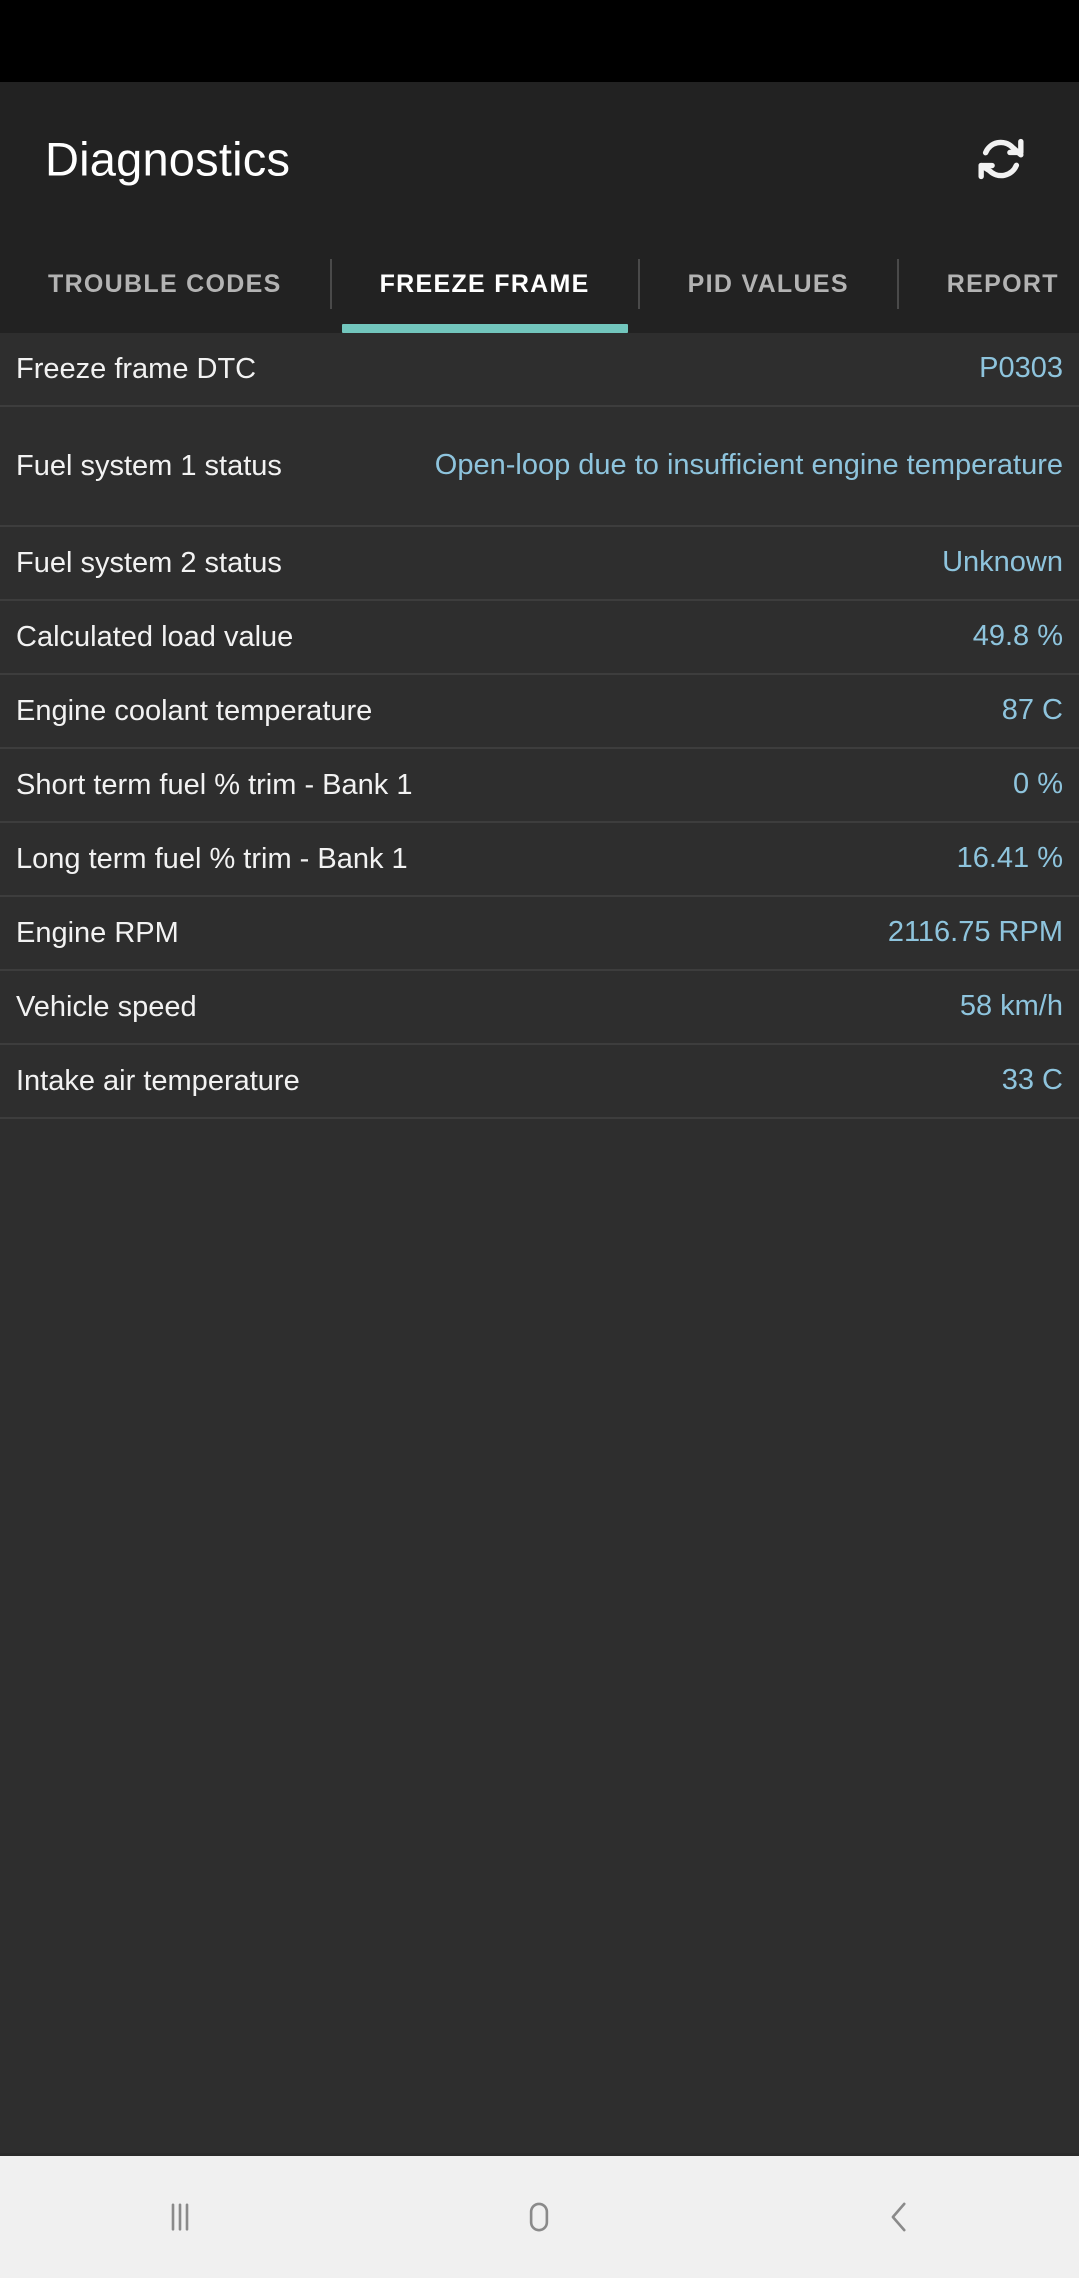 The height and width of the screenshot is (2278, 1079). What do you see at coordinates (1032, 1080) in the screenshot?
I see `row-value: 33 C` at bounding box center [1032, 1080].